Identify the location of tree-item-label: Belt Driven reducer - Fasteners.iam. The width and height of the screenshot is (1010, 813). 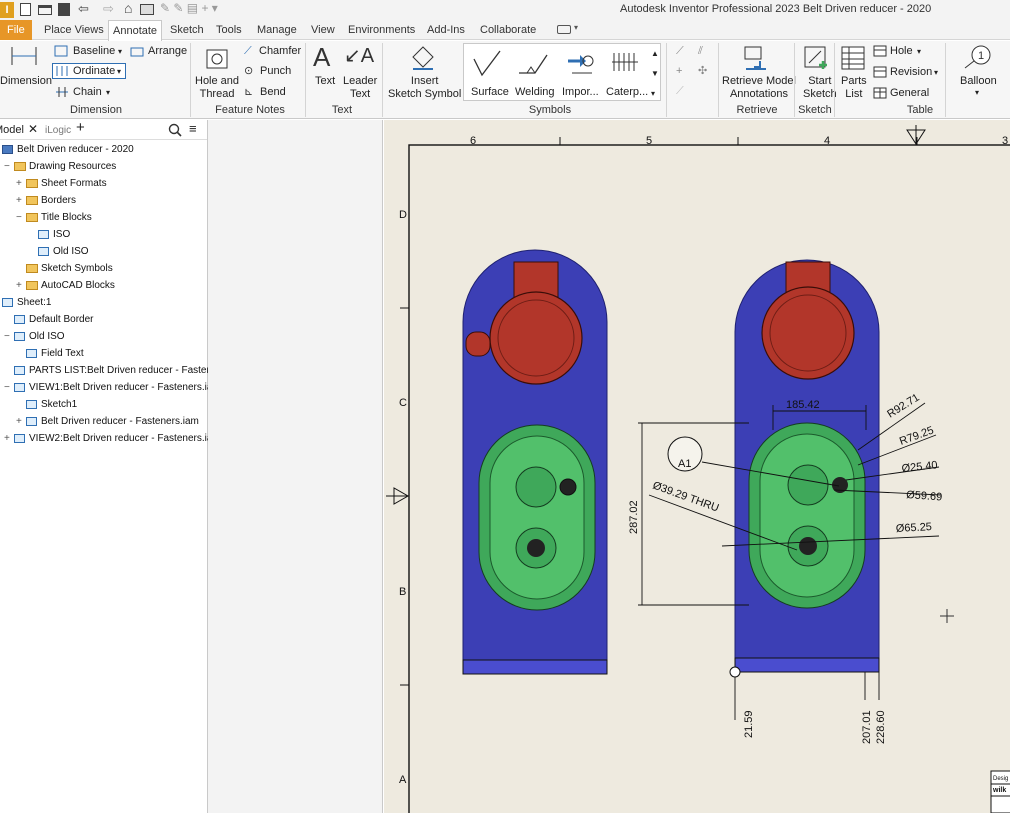
(120, 422).